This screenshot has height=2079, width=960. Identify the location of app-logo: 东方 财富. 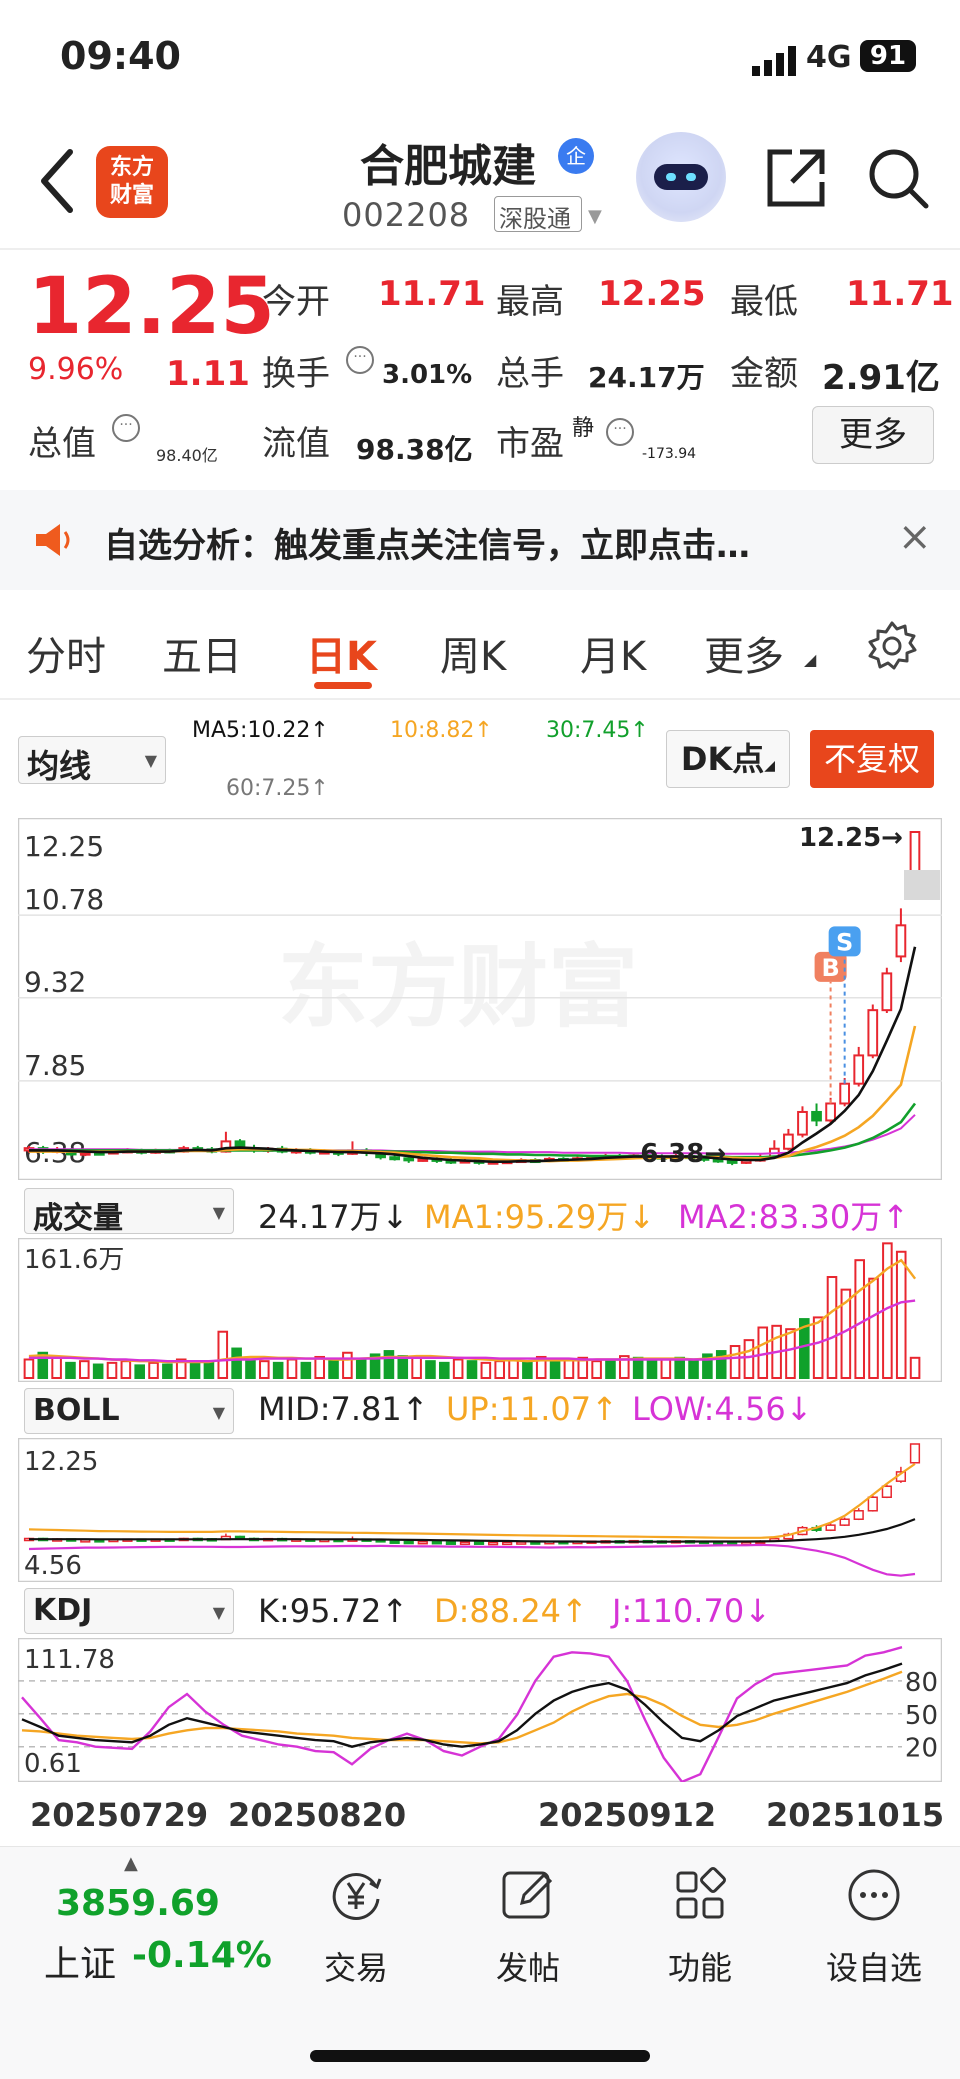
(132, 182).